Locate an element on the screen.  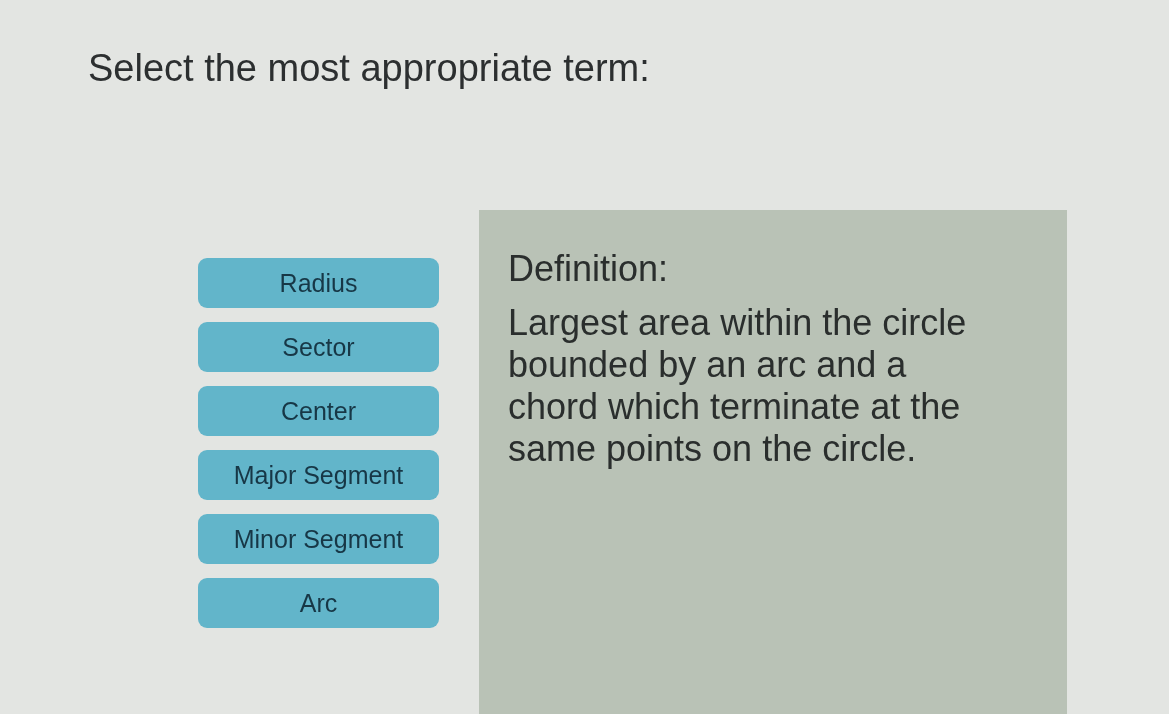
term-button: Major Segment is located at coordinates (318, 475).